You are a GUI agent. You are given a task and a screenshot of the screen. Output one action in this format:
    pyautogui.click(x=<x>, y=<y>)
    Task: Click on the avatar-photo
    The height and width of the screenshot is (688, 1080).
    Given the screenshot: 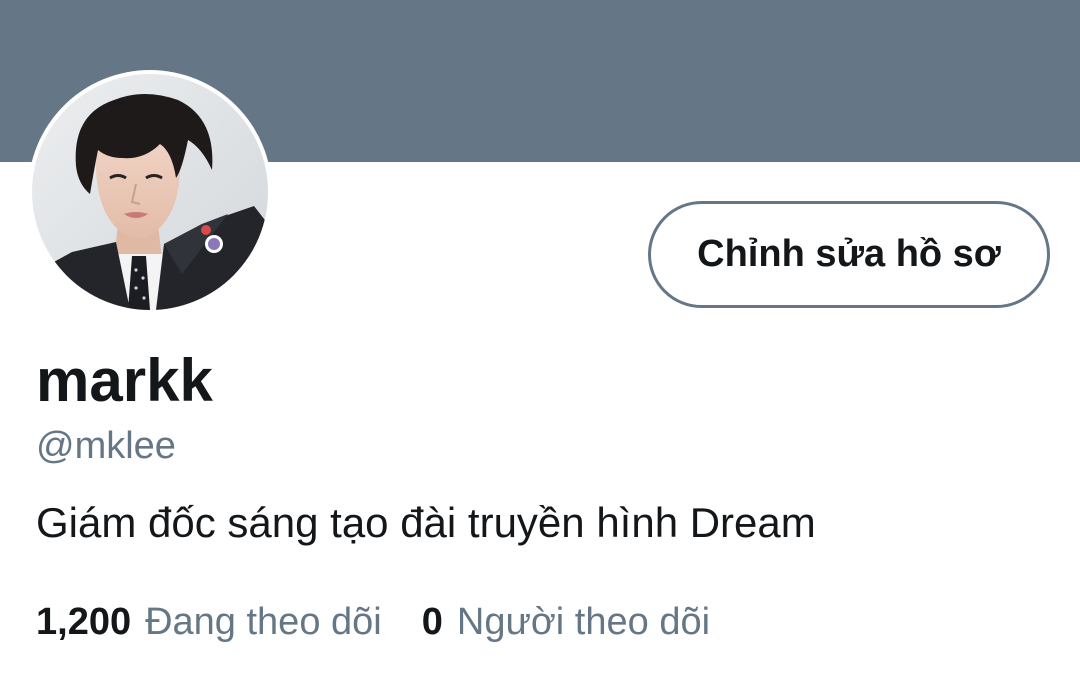 What is the action you would take?
    pyautogui.click(x=150, y=192)
    